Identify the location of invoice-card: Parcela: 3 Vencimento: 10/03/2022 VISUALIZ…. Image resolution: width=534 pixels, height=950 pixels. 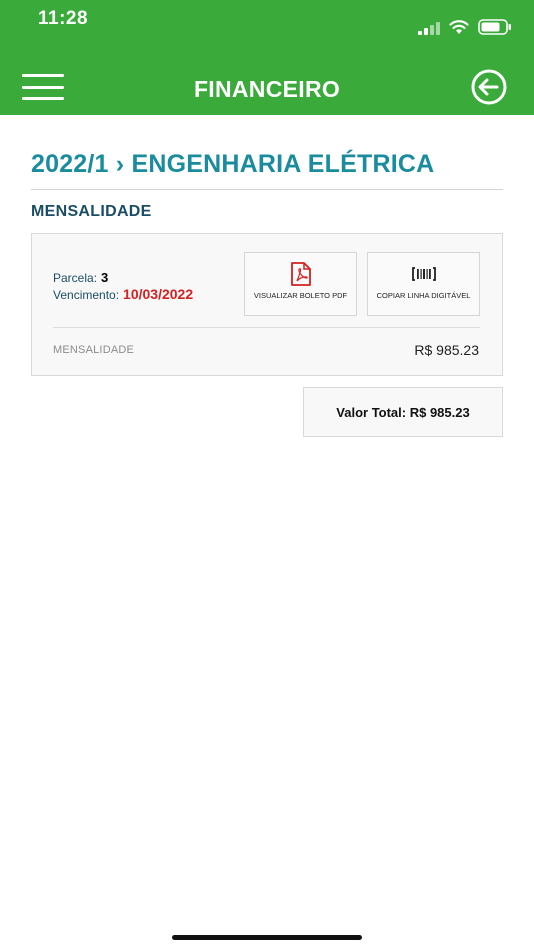
(267, 304).